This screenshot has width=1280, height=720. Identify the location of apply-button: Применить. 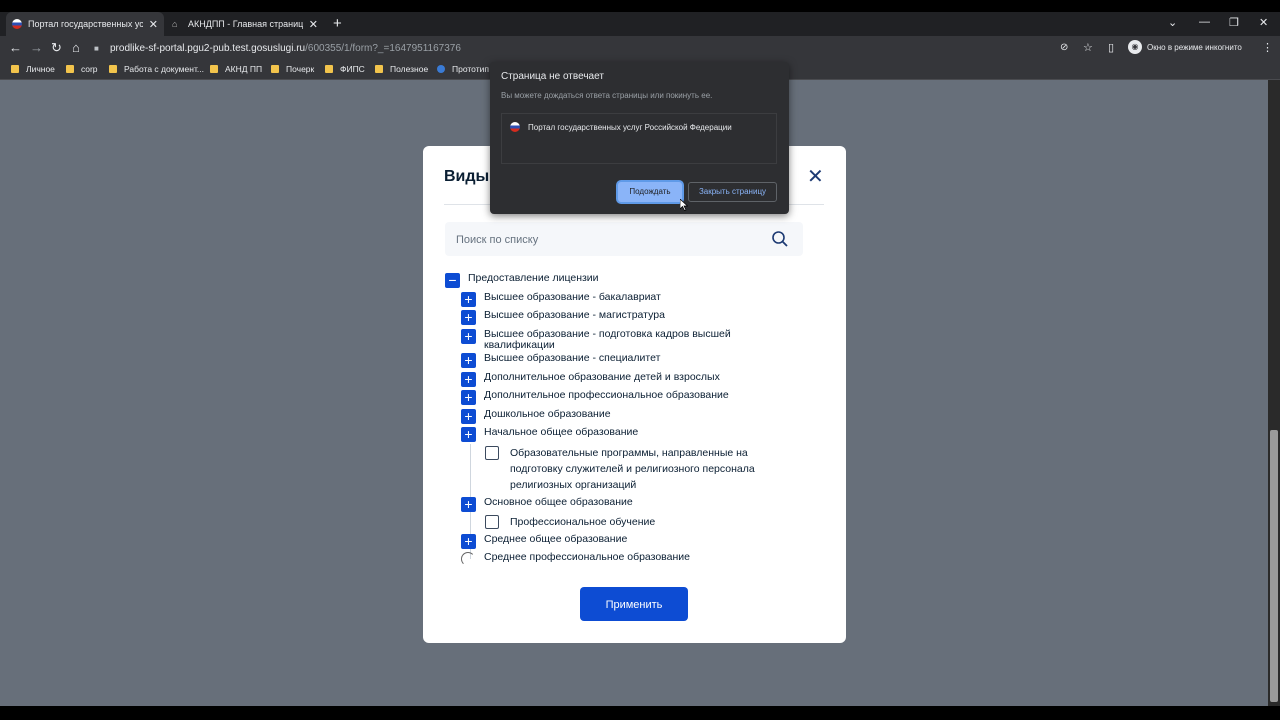
(634, 604).